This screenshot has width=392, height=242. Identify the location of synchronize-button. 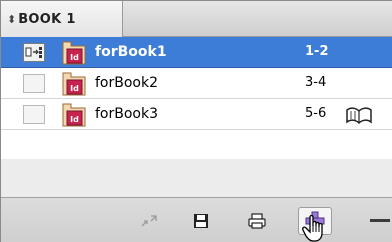
(149, 221).